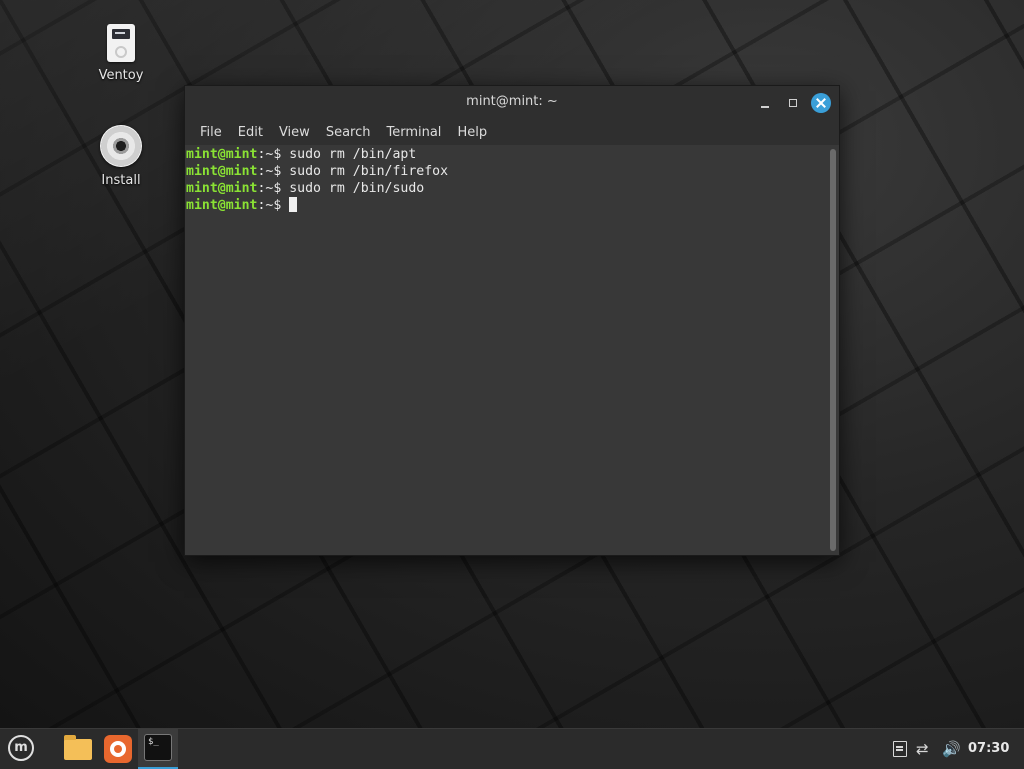 This screenshot has height=769, width=1024. I want to click on terminal-line: mint@mint:~$ sudo rm /bin/sudo, so click(317, 188).